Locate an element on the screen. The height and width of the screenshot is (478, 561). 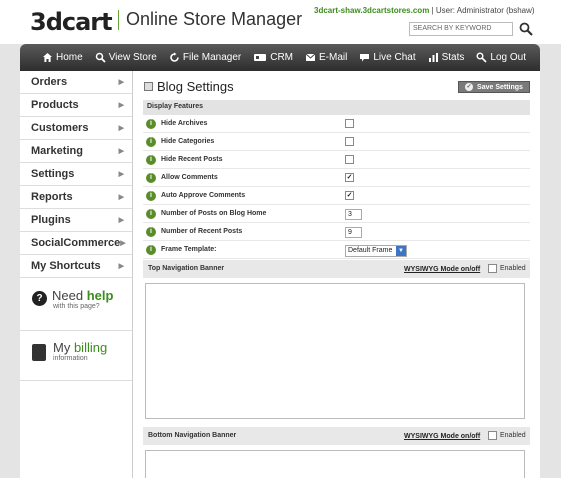
logo-divider is located at coordinates (118, 20).